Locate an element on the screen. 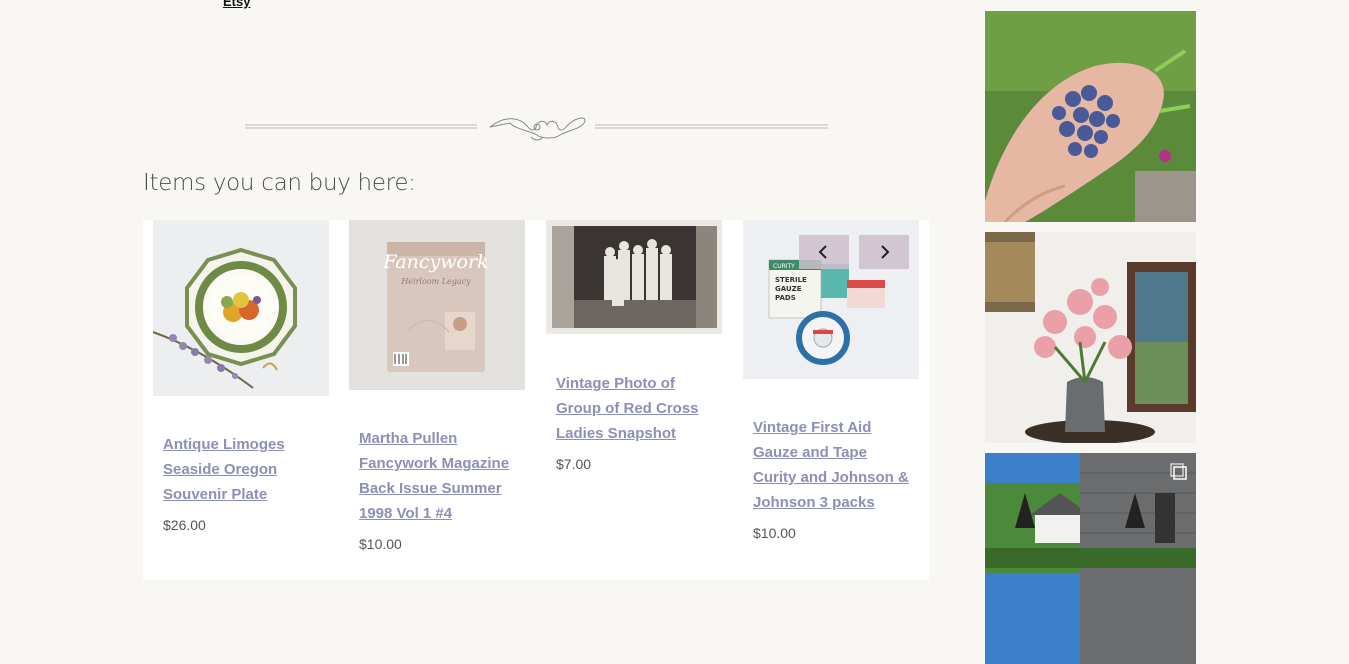 The image size is (1349, 664). ornamental-divider is located at coordinates (536, 129).